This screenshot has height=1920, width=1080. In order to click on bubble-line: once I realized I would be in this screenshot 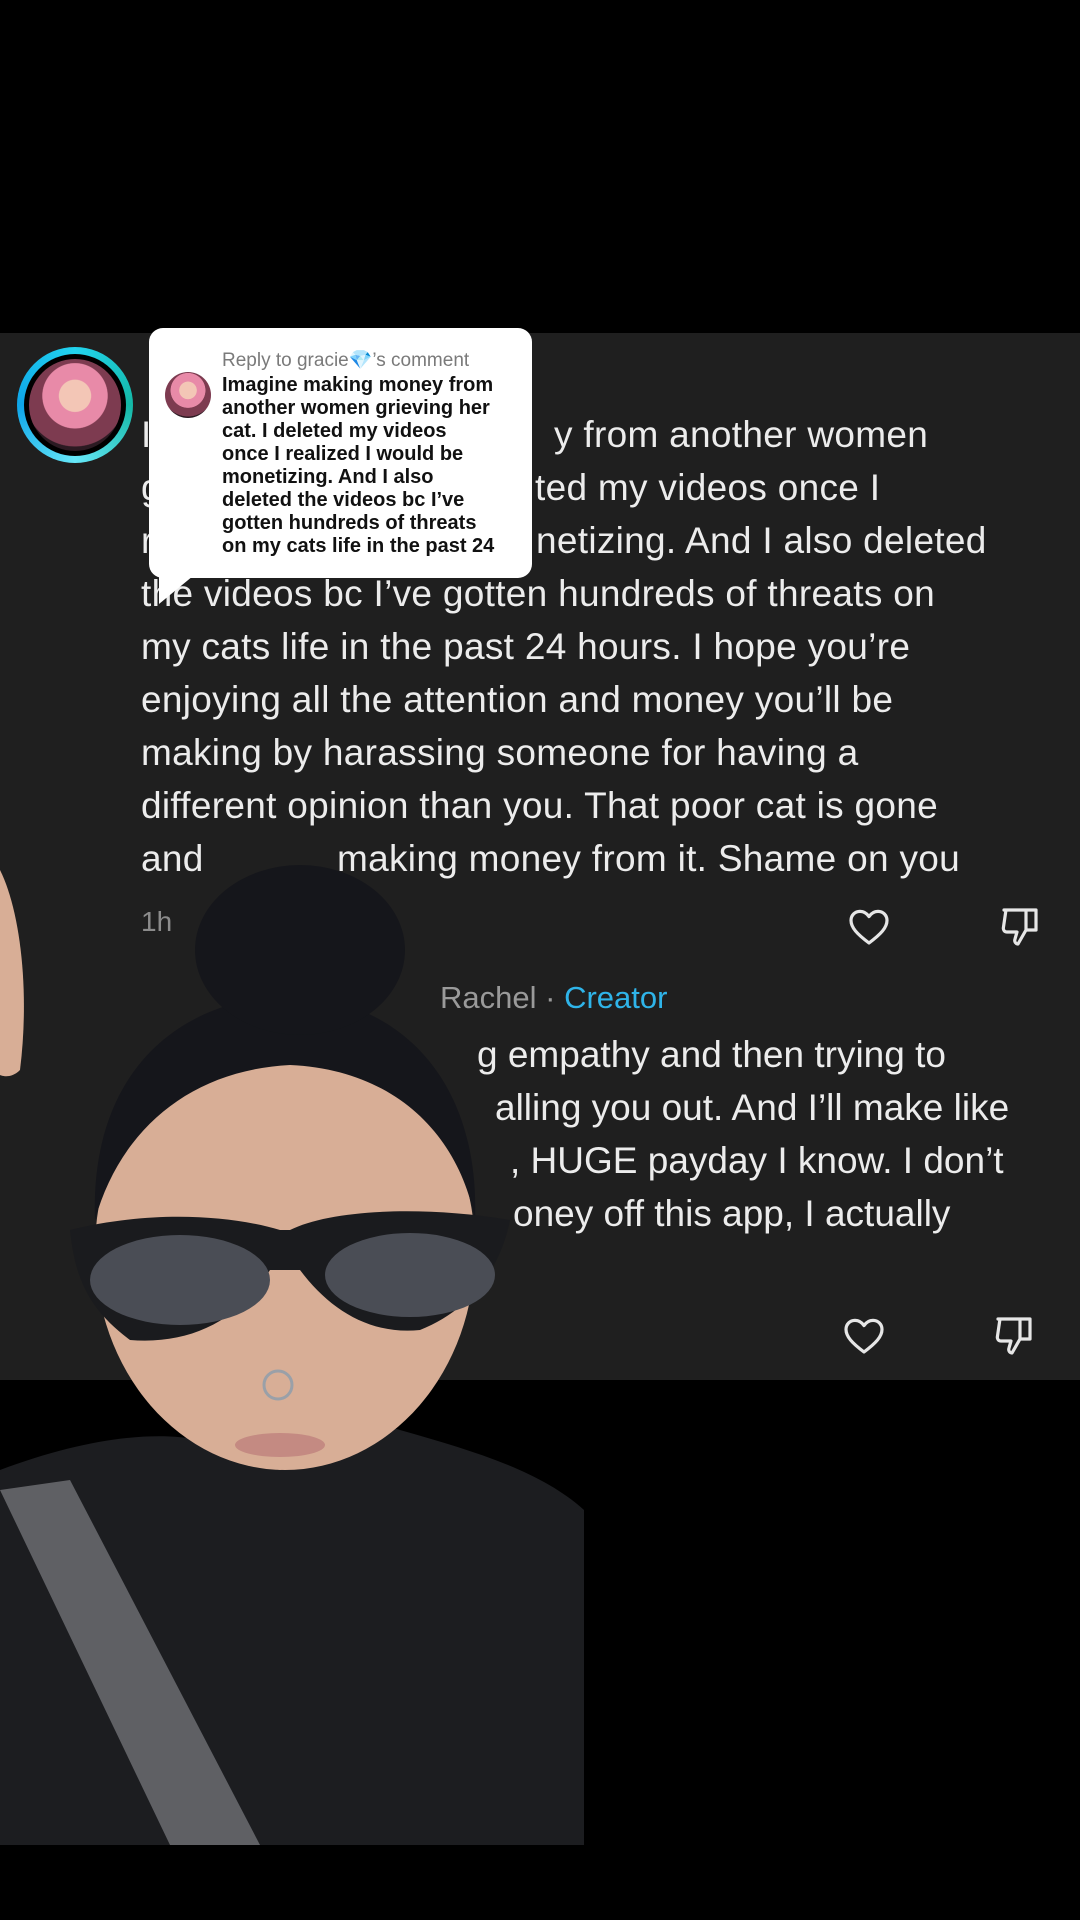, I will do `click(343, 454)`.